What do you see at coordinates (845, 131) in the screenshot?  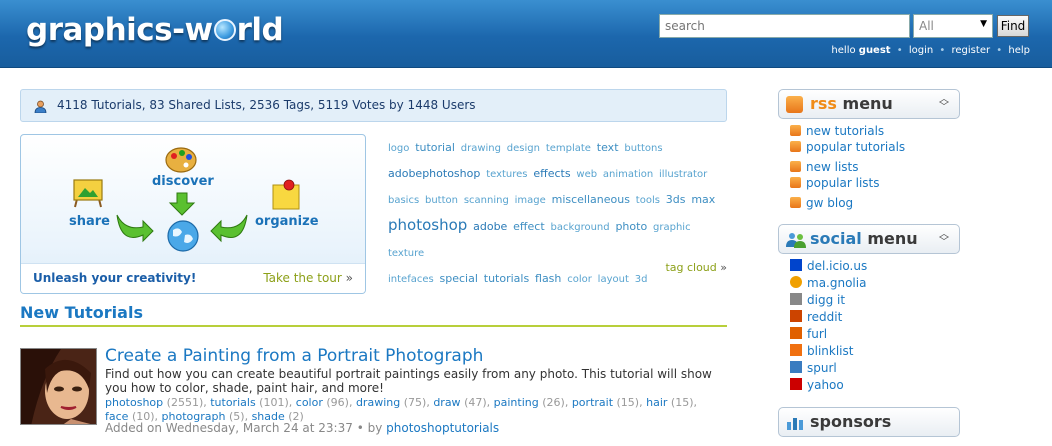 I see `rss-feed-link: new tutorials` at bounding box center [845, 131].